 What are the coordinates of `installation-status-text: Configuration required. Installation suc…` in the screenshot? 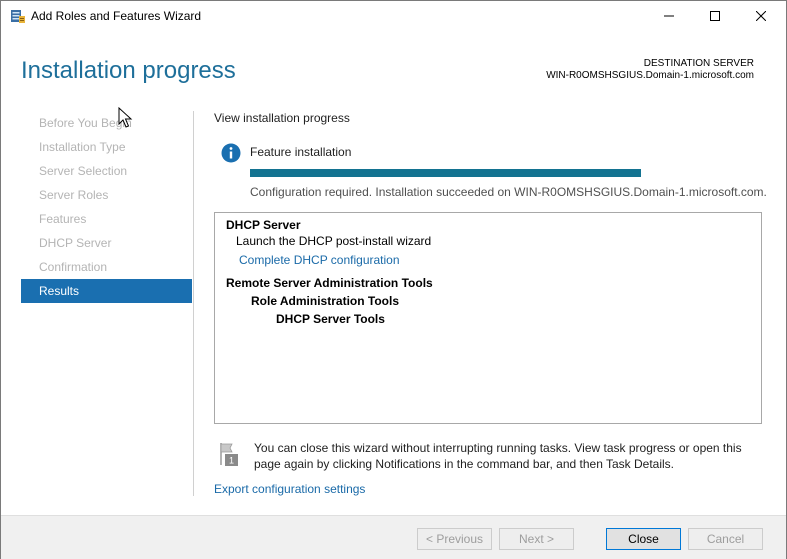 It's located at (508, 192).